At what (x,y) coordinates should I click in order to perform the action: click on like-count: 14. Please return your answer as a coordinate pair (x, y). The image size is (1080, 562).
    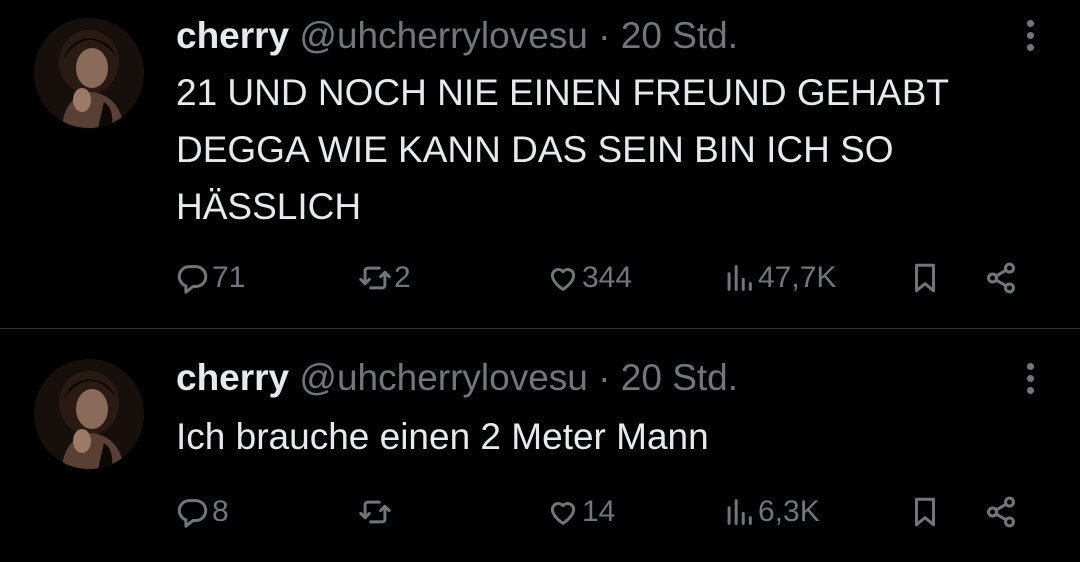
    Looking at the image, I should click on (599, 511).